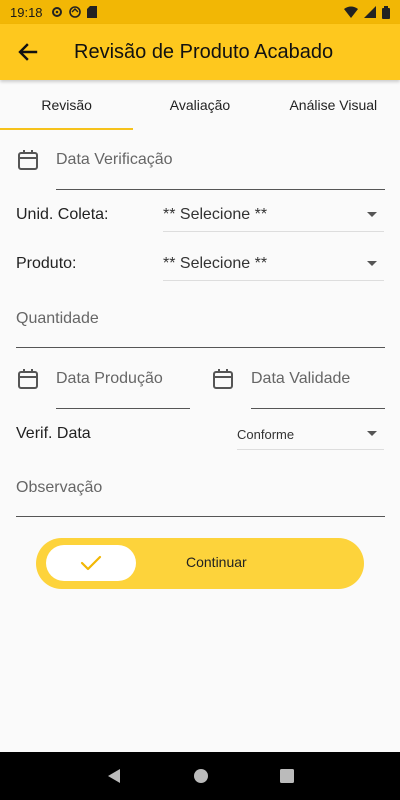  Describe the element at coordinates (273, 280) in the screenshot. I see `produto-underline` at that location.